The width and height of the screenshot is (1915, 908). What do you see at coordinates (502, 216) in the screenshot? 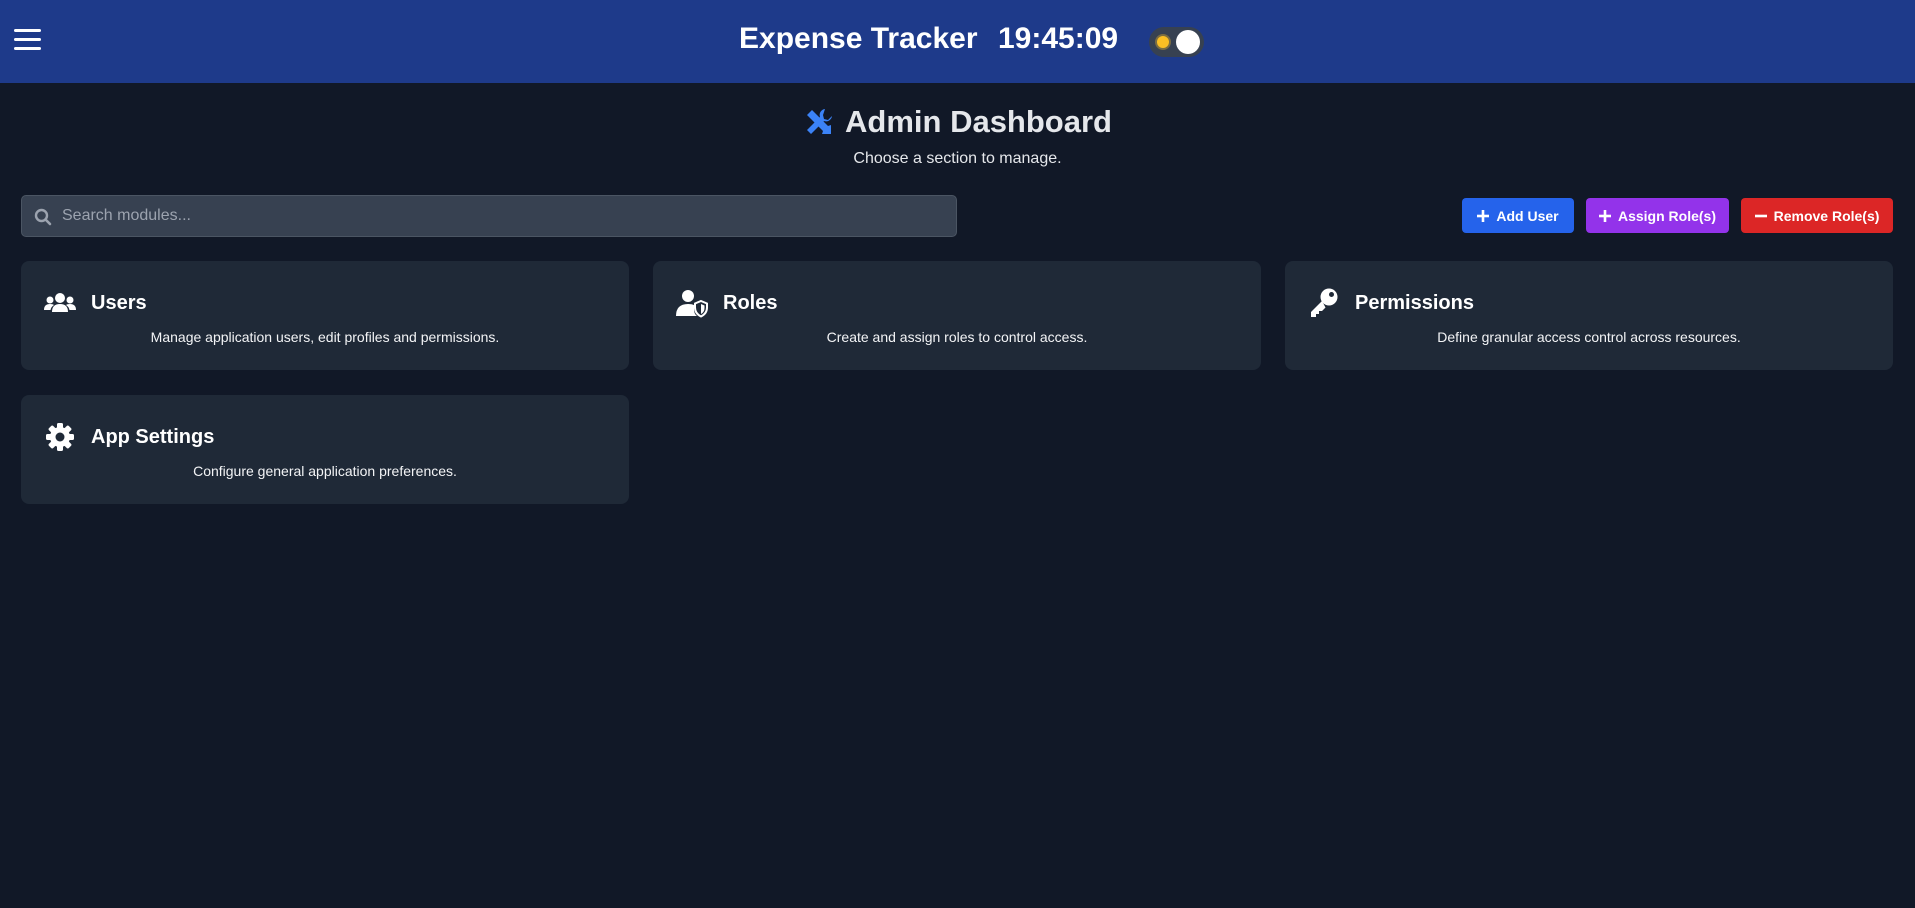
I see `search-input` at bounding box center [502, 216].